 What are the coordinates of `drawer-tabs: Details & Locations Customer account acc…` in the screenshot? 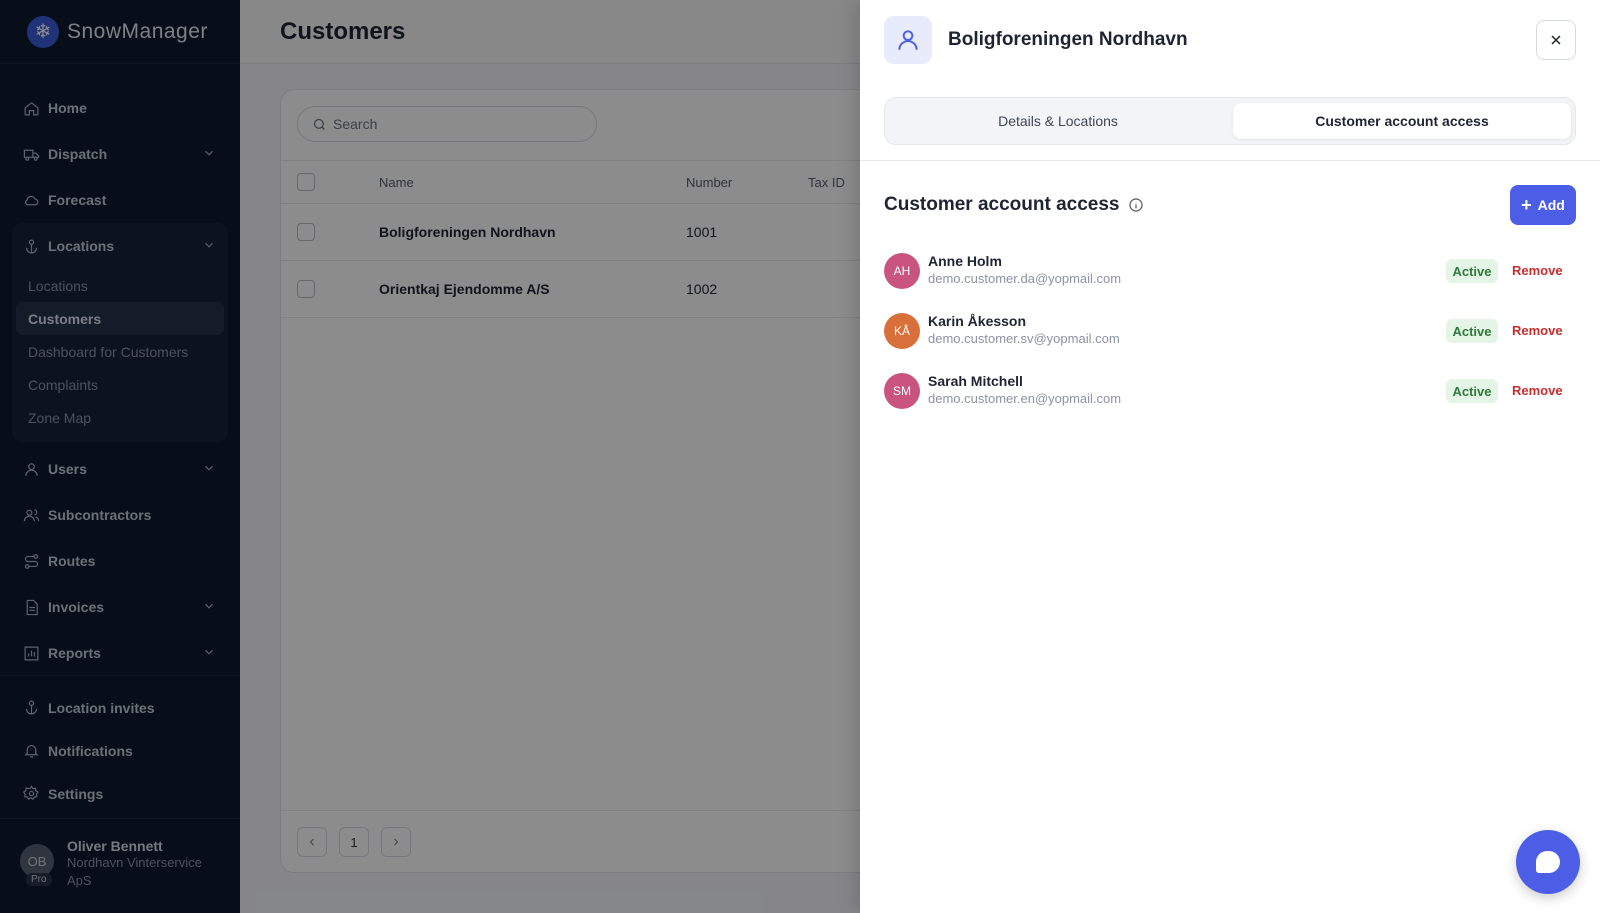 It's located at (1230, 121).